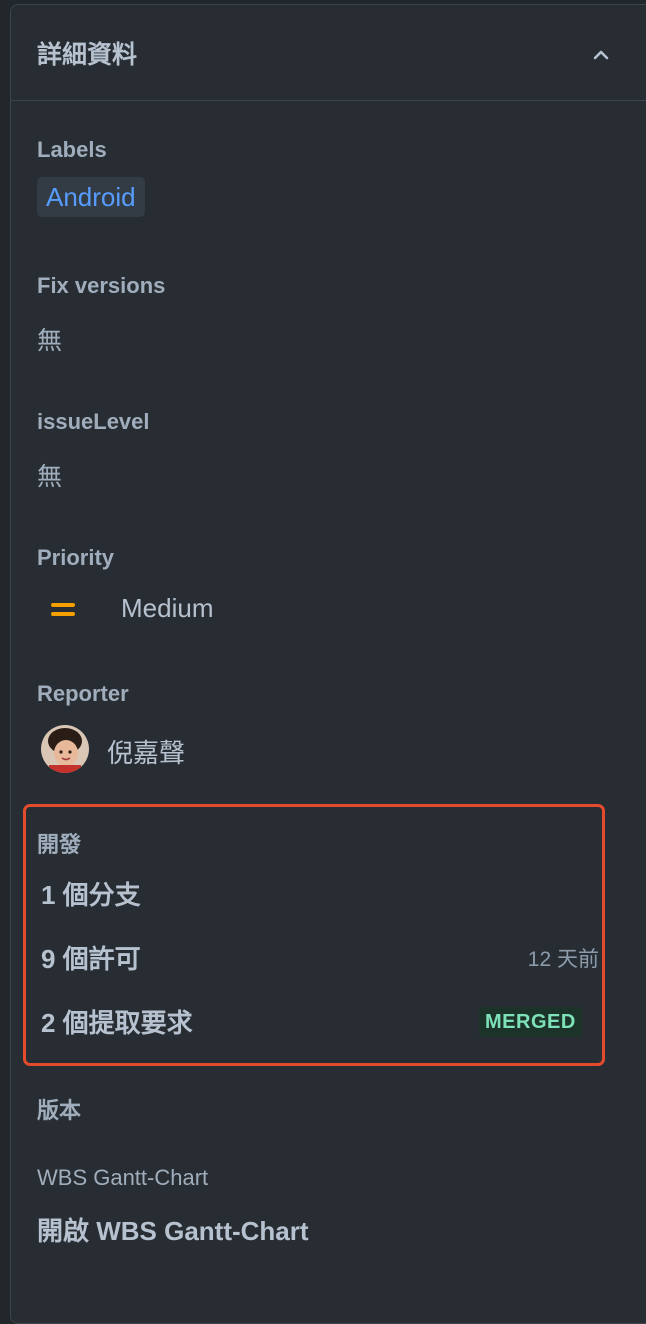 The image size is (646, 1324). I want to click on priority-value: Medium, so click(167, 608).